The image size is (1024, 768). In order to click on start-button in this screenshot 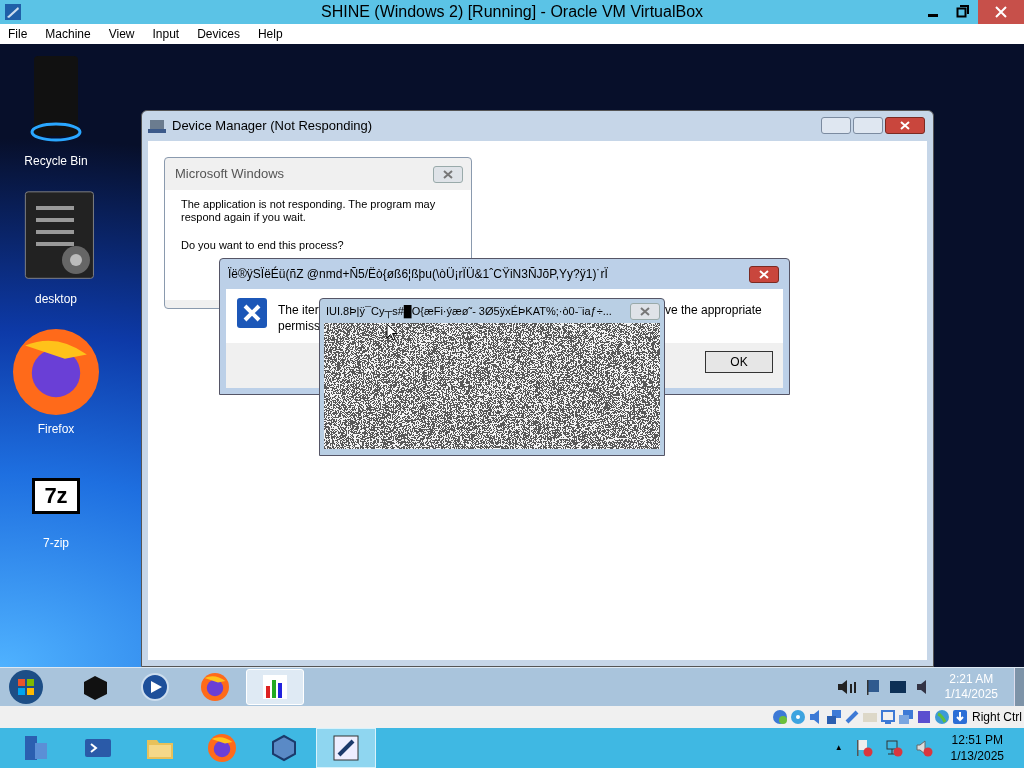, I will do `click(26, 687)`.